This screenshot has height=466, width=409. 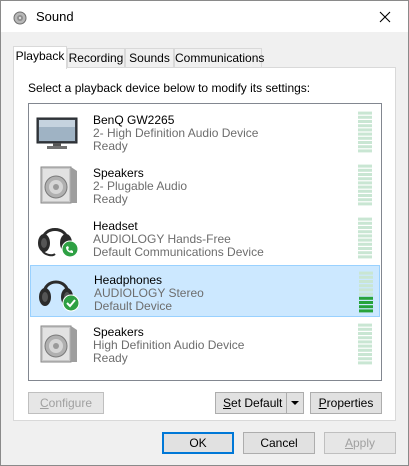 I want to click on set-default-button: Set Default, so click(x=259, y=403).